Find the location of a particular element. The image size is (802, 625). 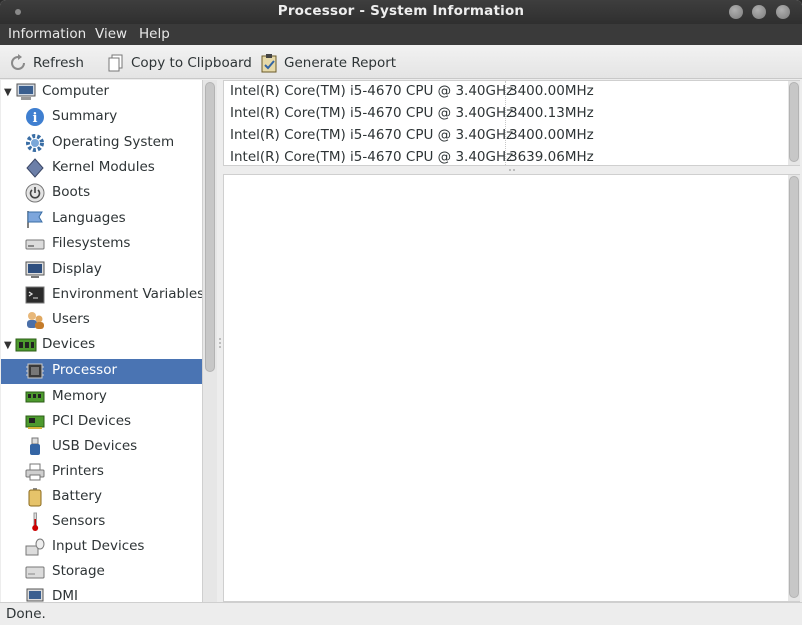

devices-icon is located at coordinates (26, 345).